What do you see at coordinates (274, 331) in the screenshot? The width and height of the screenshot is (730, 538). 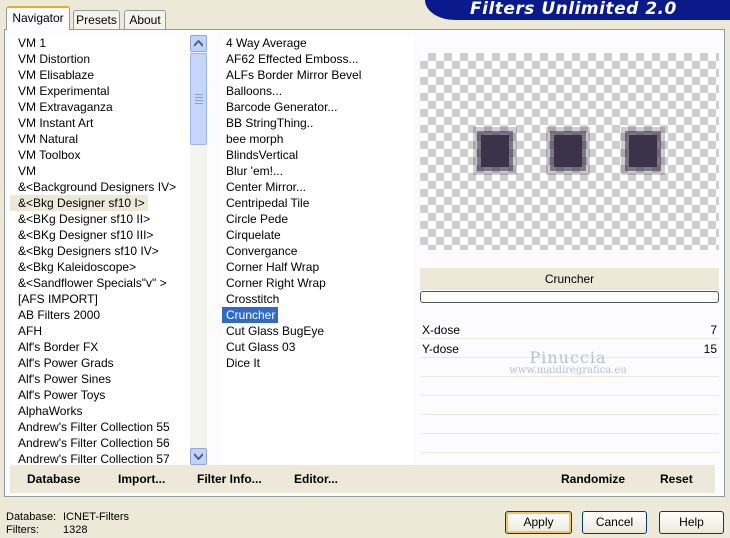 I see `filter-item: Cut Glass BugEye` at bounding box center [274, 331].